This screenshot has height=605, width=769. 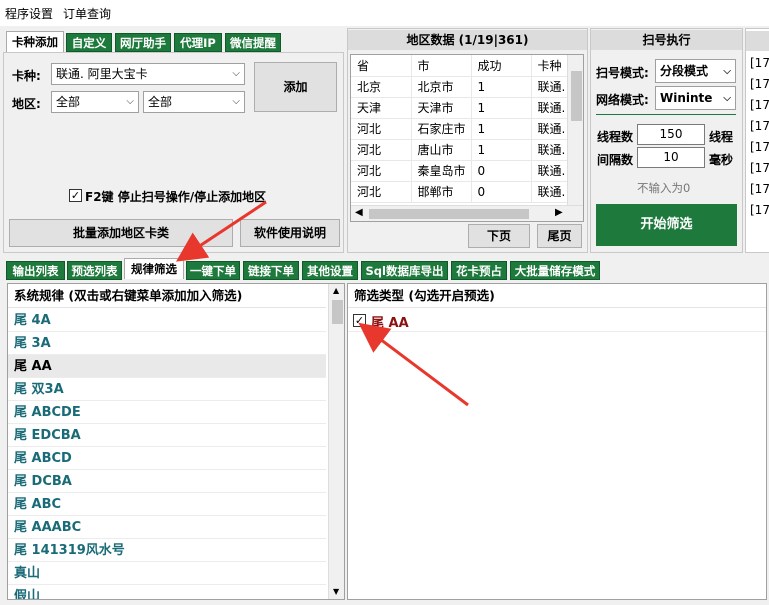 What do you see at coordinates (176, 197) in the screenshot?
I see `f2-stop-label: F2键 停止扫号操作/停止添加地区` at bounding box center [176, 197].